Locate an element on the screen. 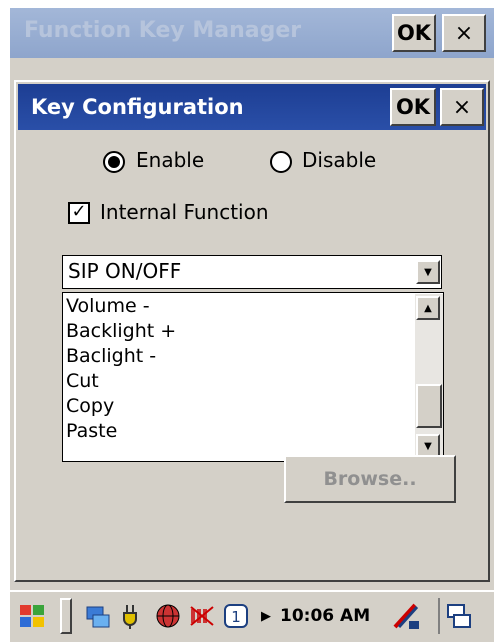  disable-radio-label: Disable is located at coordinates (339, 160).